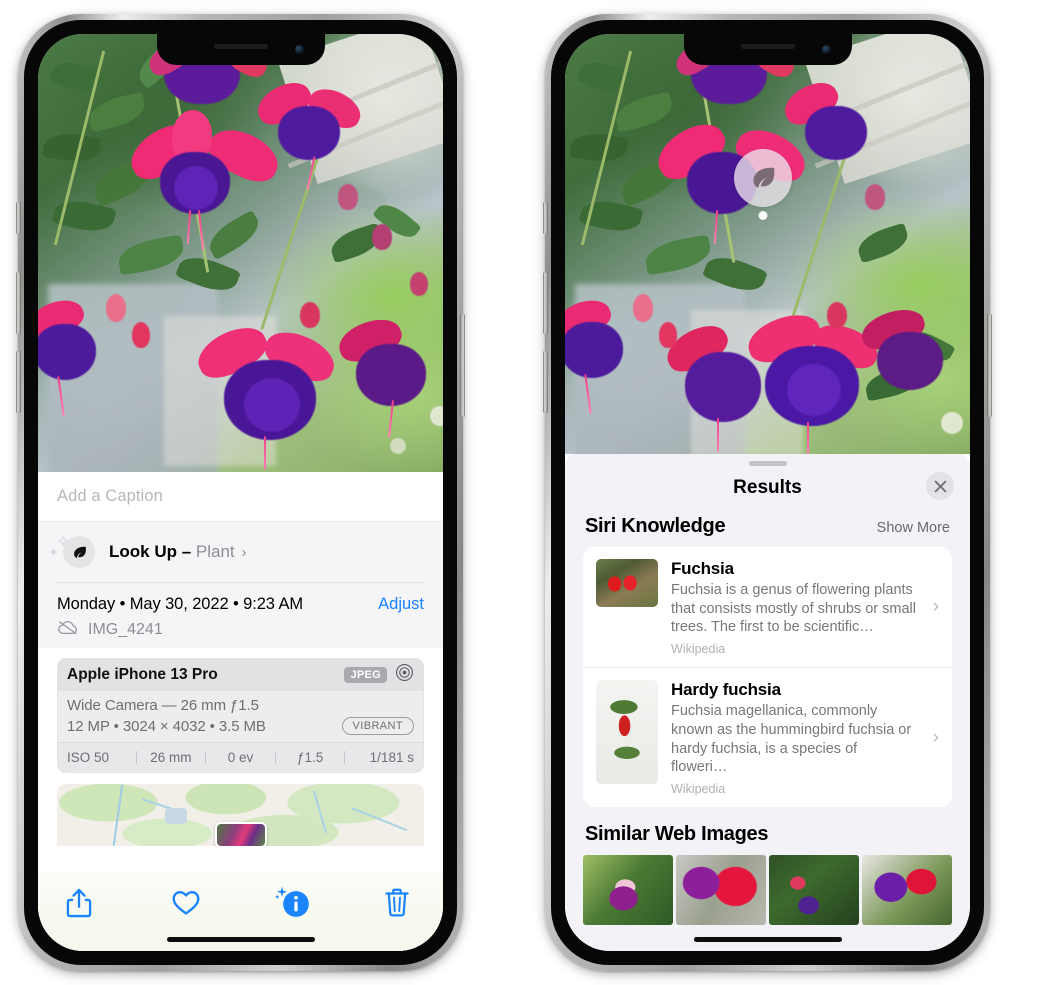 Image resolution: width=1055 pixels, height=985 pixels. Describe the element at coordinates (655, 526) in the screenshot. I see `section-title: Siri Knowledge` at that location.